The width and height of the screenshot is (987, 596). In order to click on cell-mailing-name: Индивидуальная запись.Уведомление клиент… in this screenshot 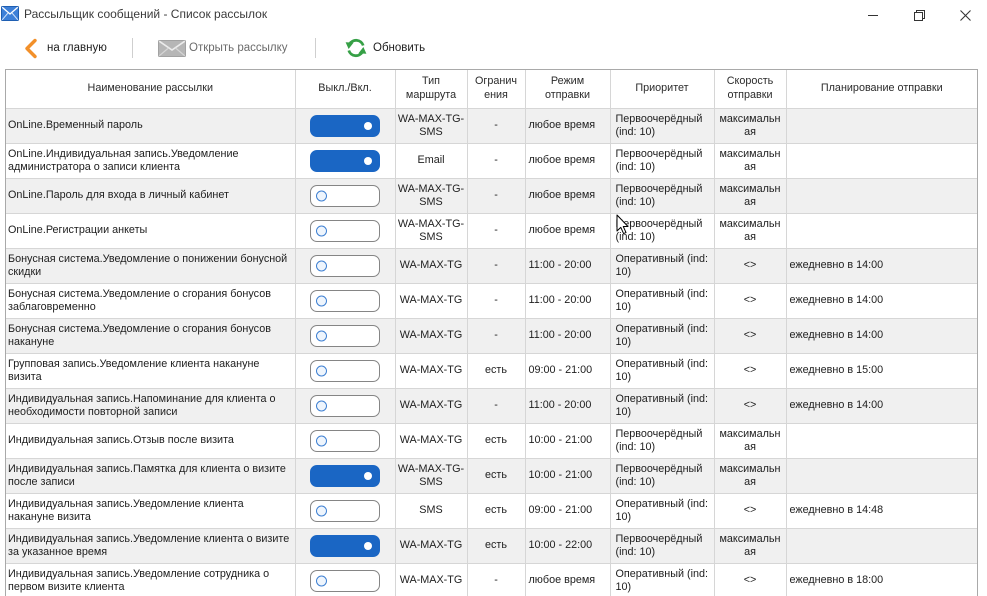, I will do `click(151, 511)`.